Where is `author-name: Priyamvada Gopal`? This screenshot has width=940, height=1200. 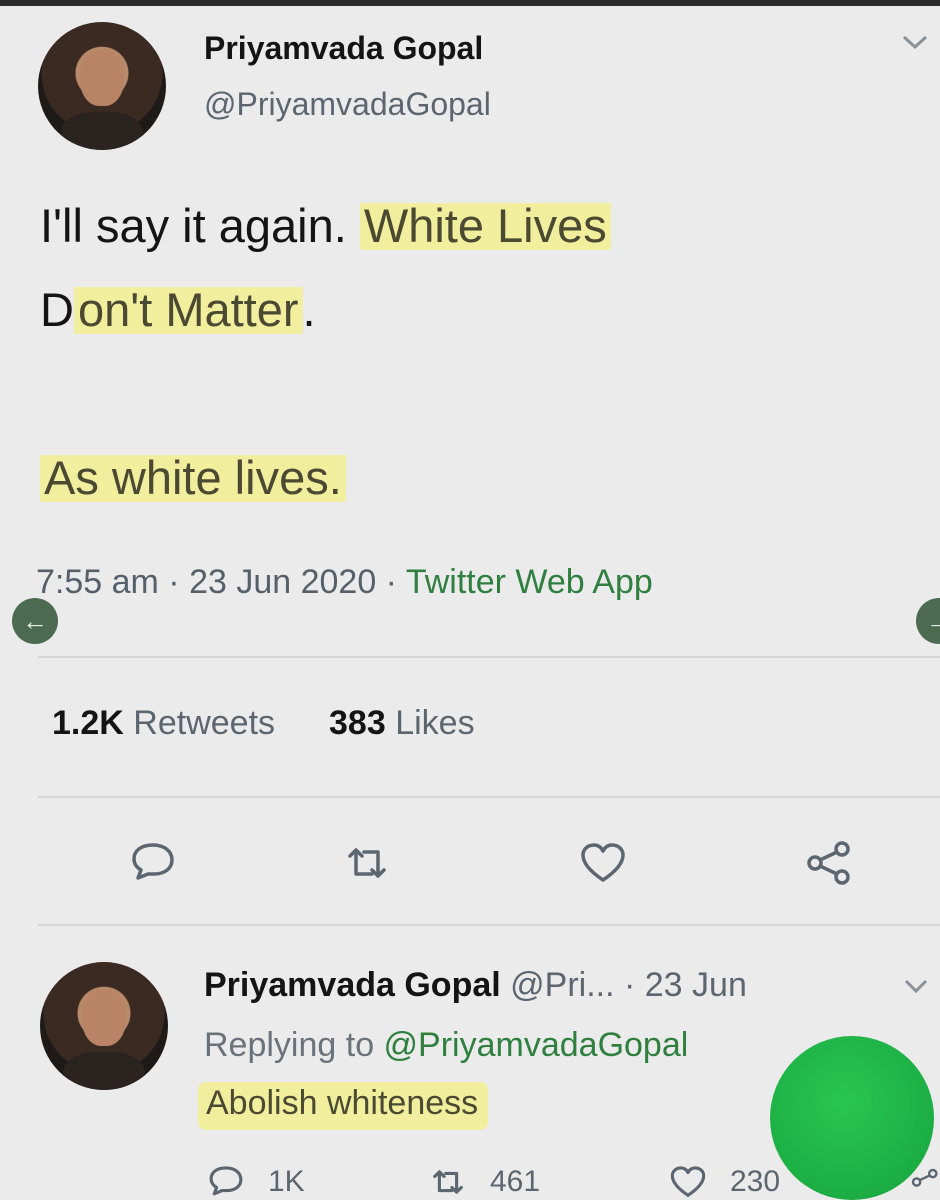
author-name: Priyamvada Gopal is located at coordinates (343, 48).